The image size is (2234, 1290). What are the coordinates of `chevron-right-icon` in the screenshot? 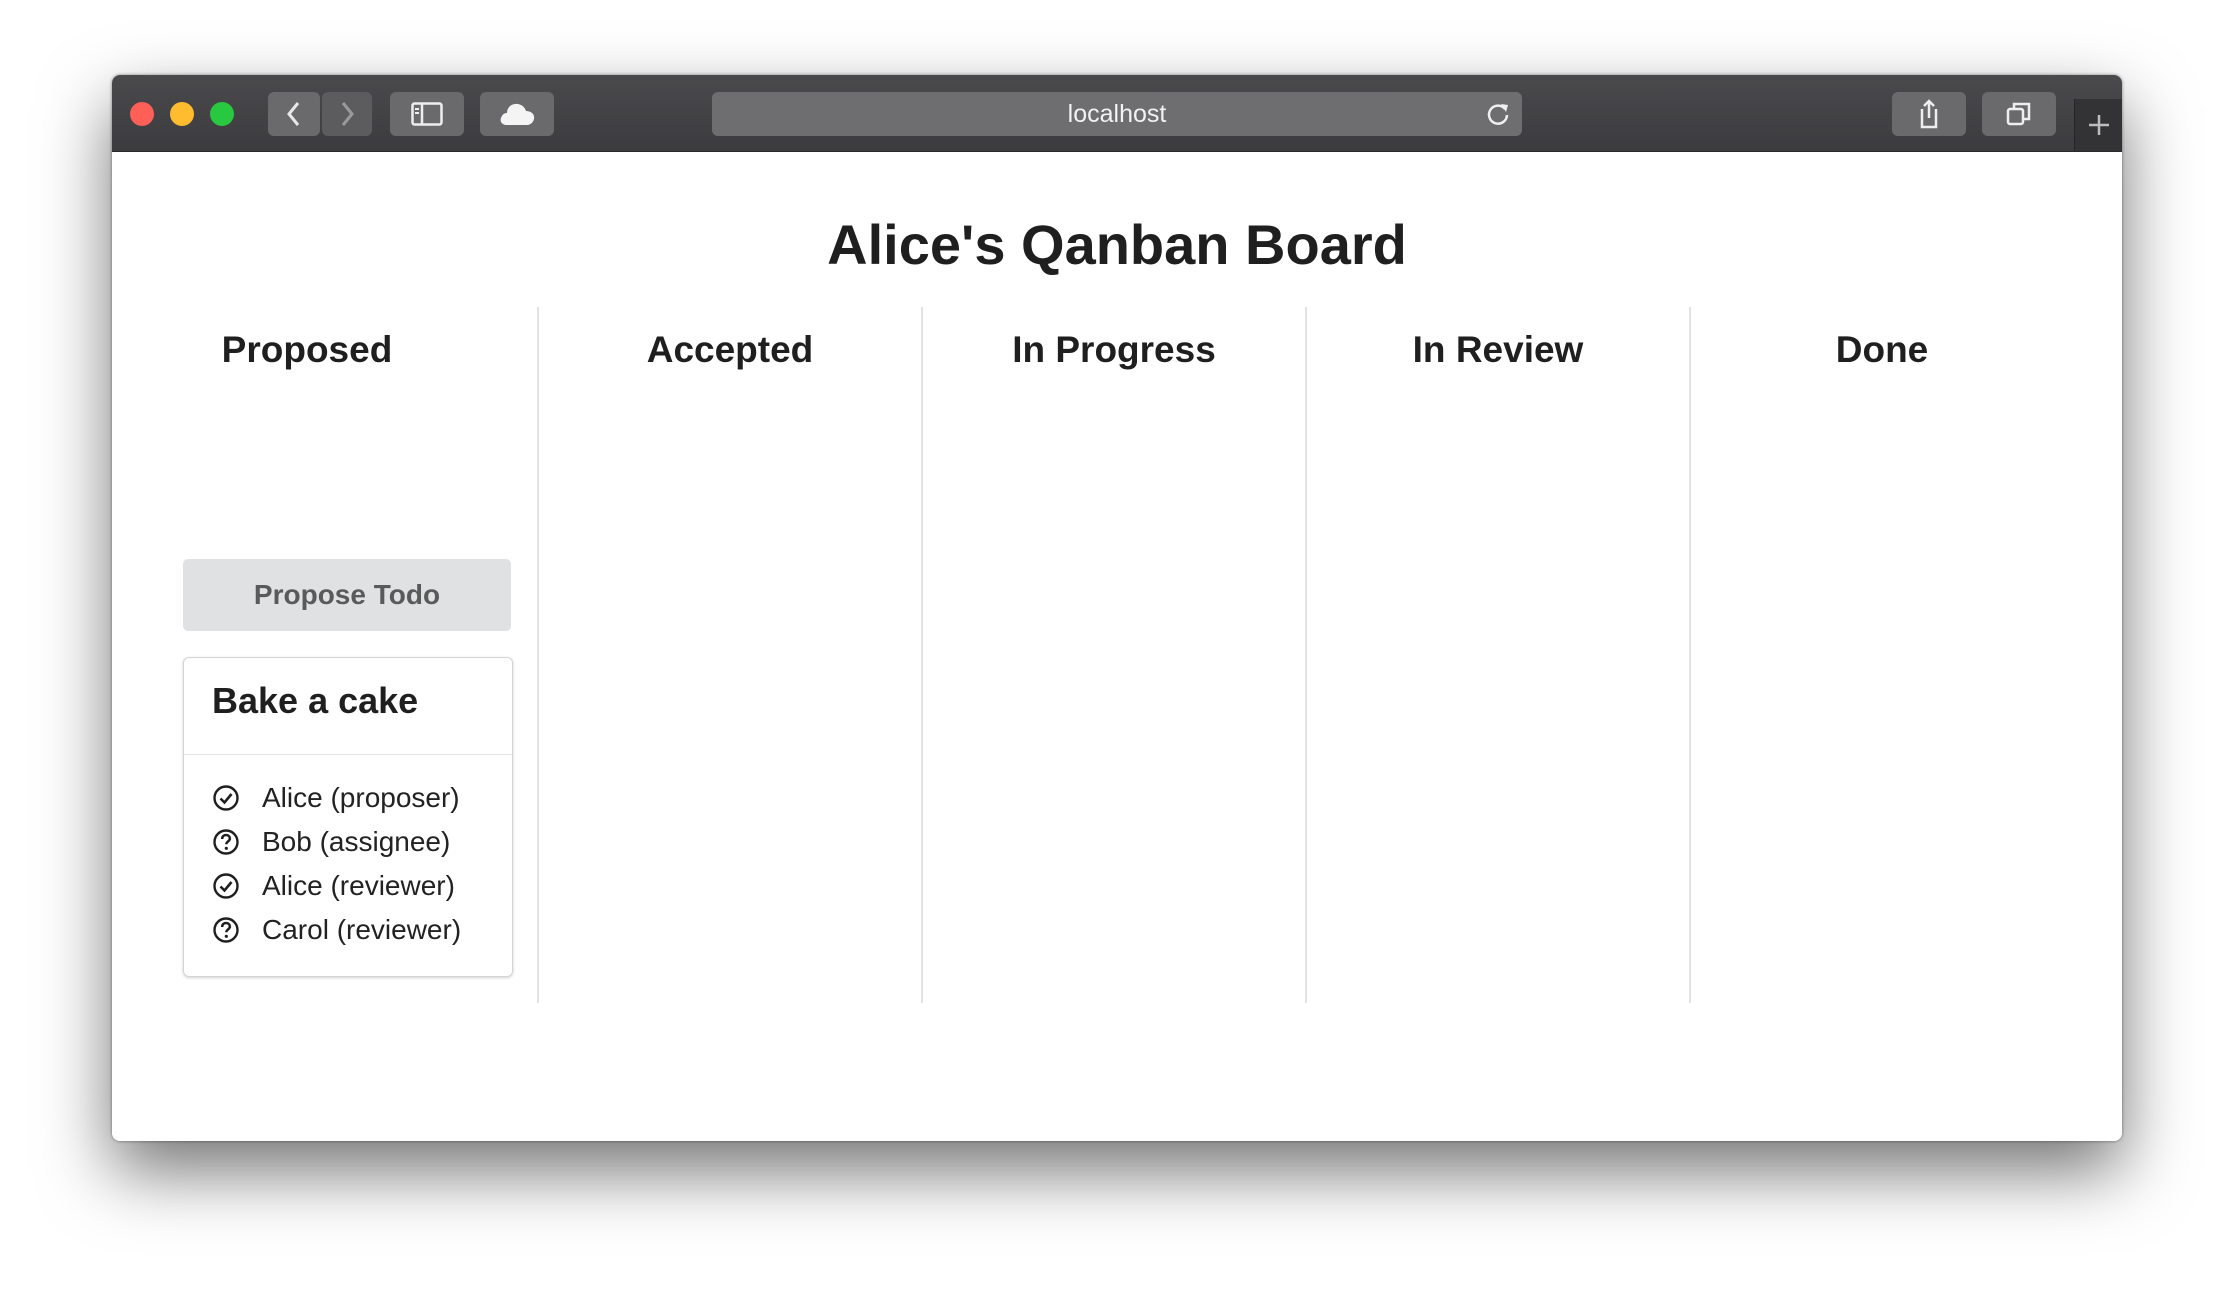 It's located at (347, 114).